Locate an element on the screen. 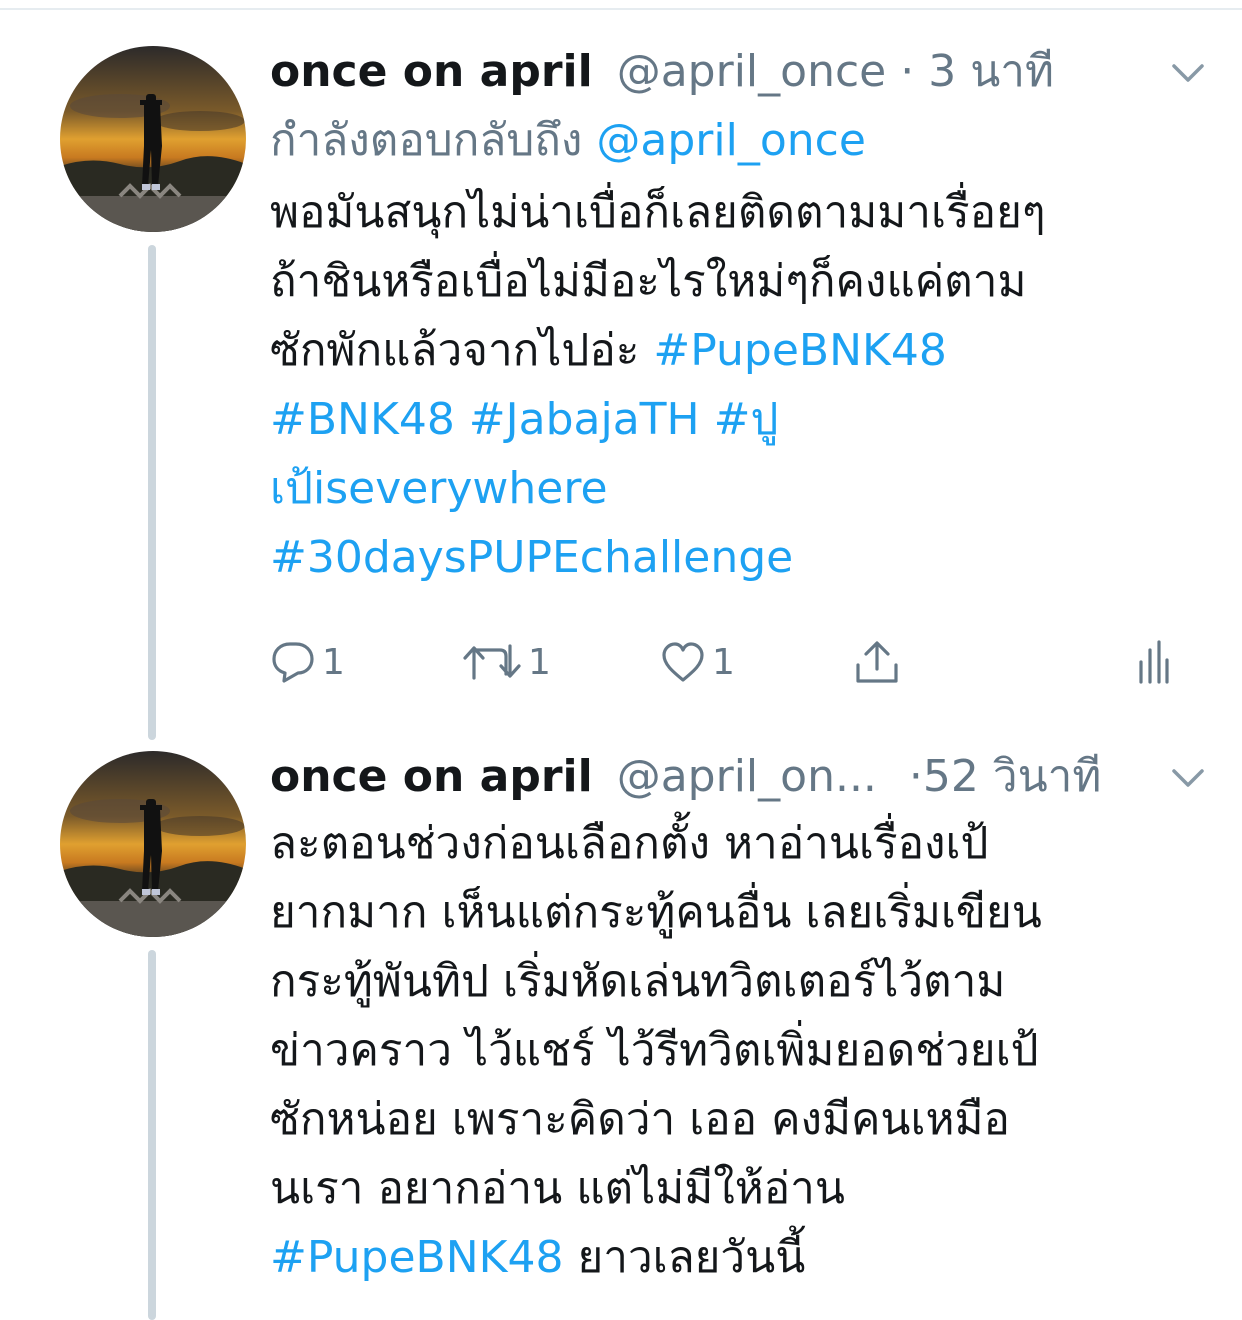  tweet-text-line: #30daysPUPEchallenge is located at coordinates (740, 557).